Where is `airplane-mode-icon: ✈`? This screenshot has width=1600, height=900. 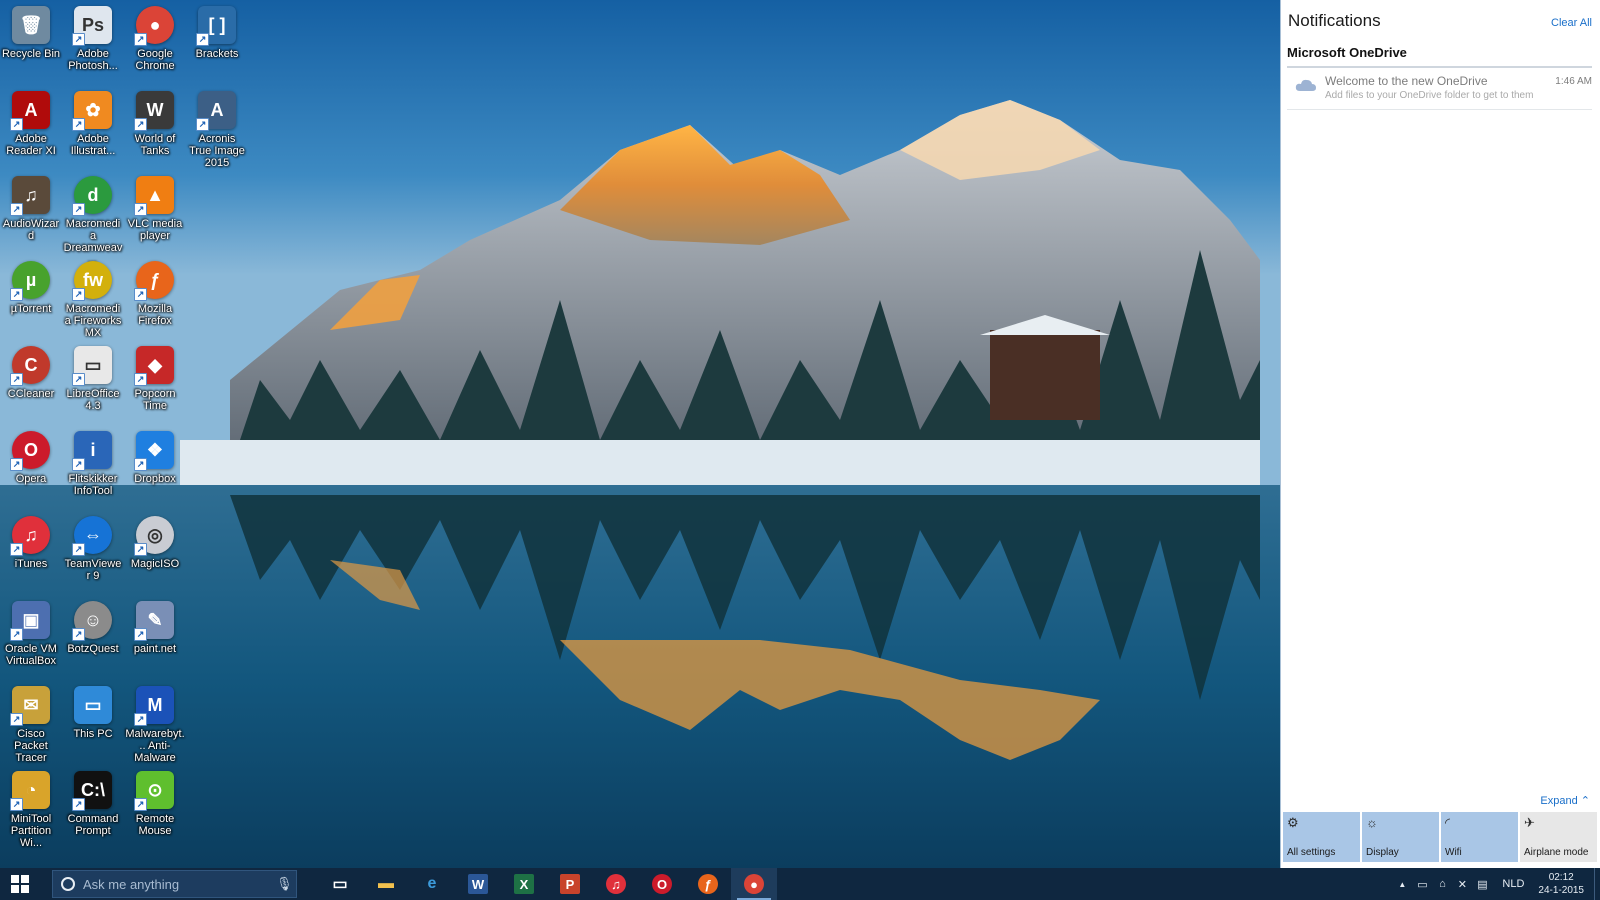
airplane-mode-icon: ✈ is located at coordinates (1529, 822).